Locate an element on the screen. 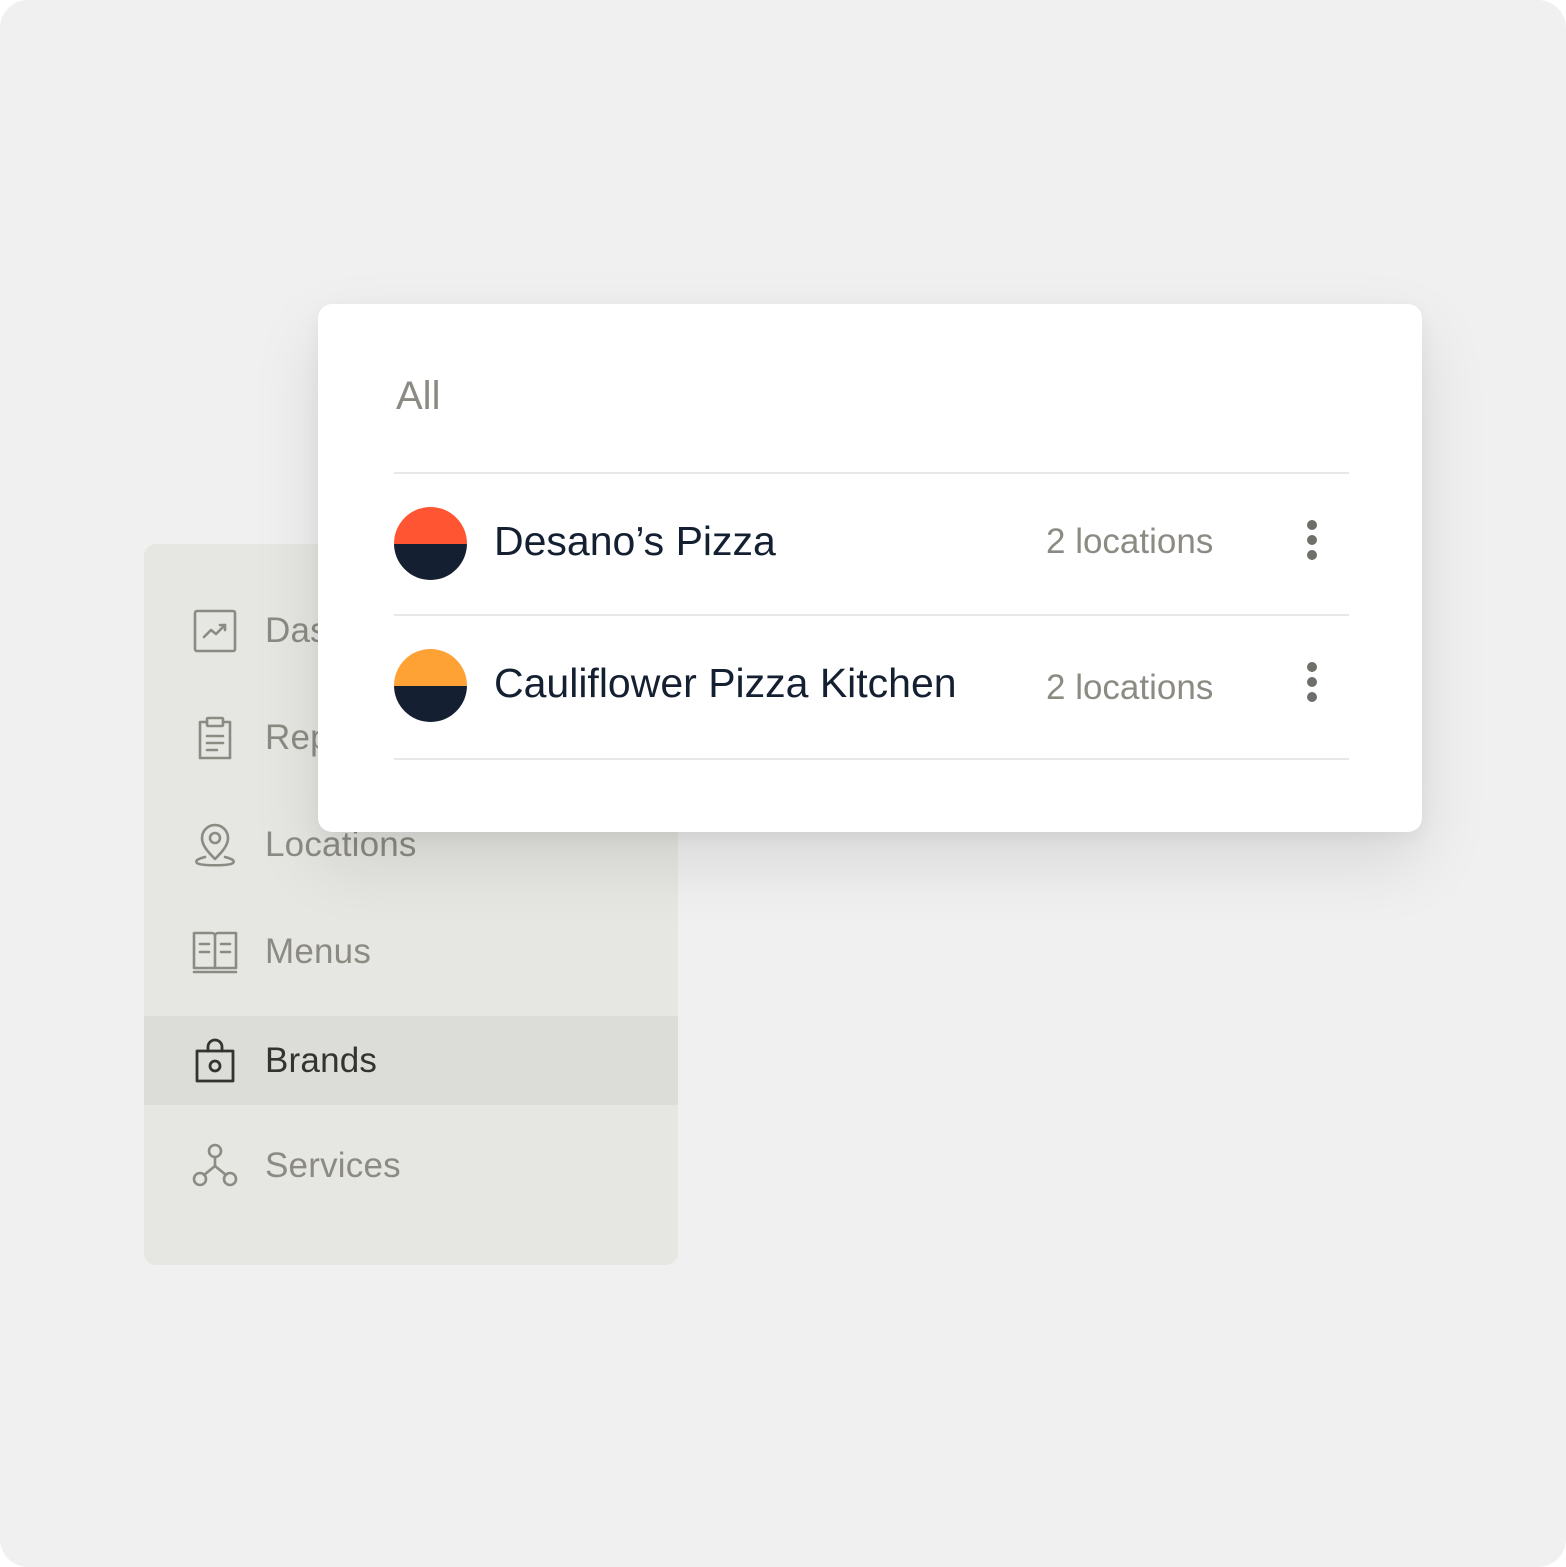 The image size is (1566, 1567). sidebar-item-services: Services is located at coordinates (411, 1165).